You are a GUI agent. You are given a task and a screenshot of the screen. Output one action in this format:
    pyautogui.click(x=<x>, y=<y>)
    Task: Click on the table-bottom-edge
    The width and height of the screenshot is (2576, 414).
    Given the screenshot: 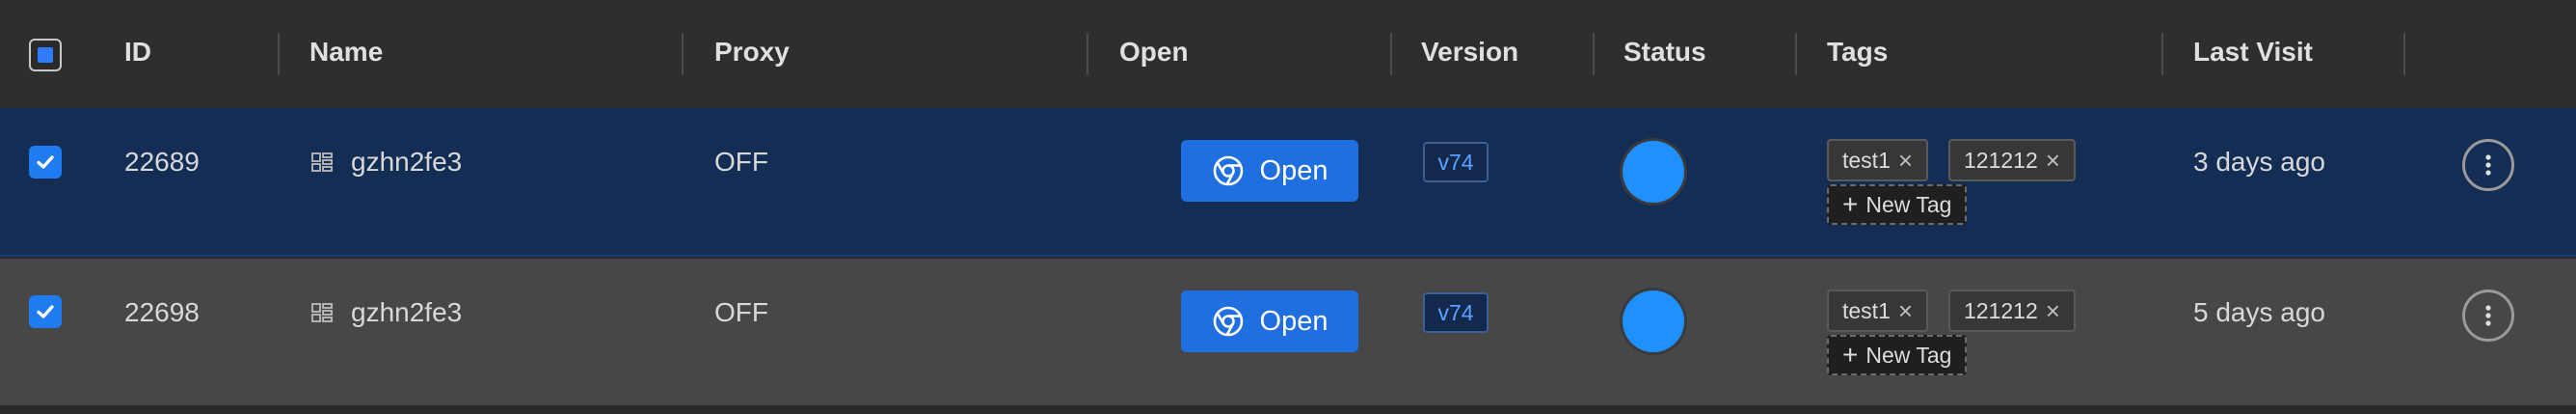 What is the action you would take?
    pyautogui.click(x=1288, y=410)
    